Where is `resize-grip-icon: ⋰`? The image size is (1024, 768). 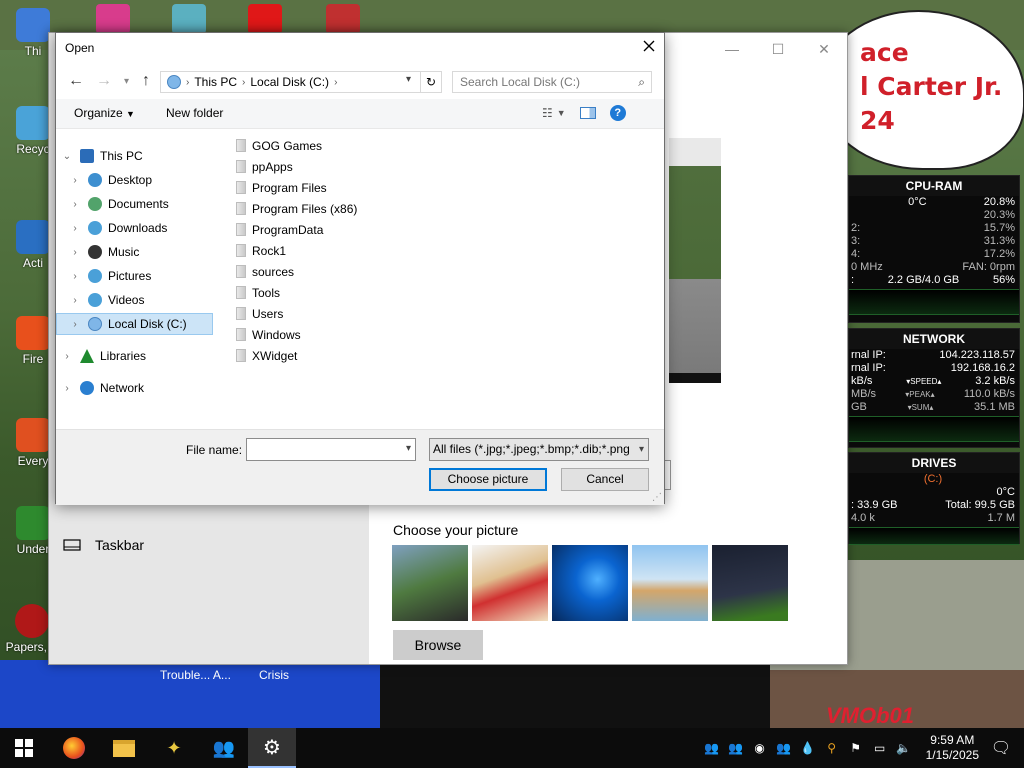 resize-grip-icon: ⋰ is located at coordinates (657, 497).